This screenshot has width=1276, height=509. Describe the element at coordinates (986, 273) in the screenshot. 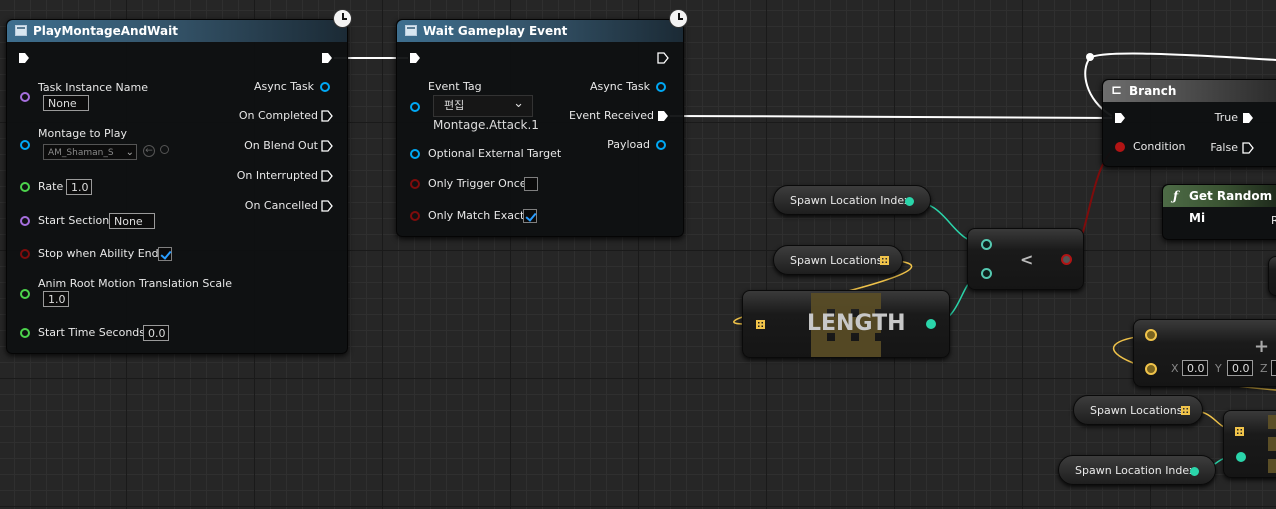

I see `less-b-pin` at that location.